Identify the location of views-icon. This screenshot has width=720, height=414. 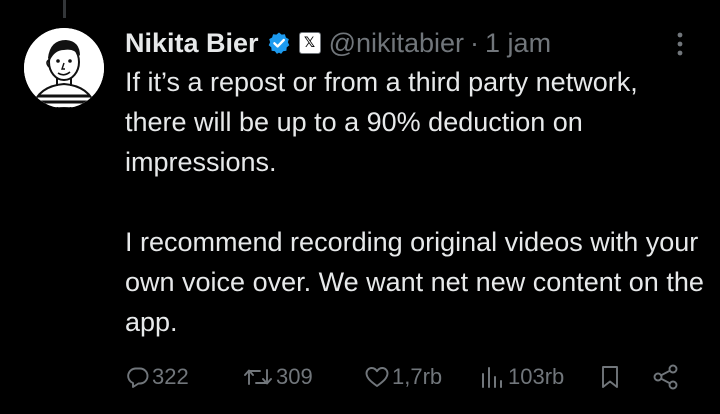
(492, 377).